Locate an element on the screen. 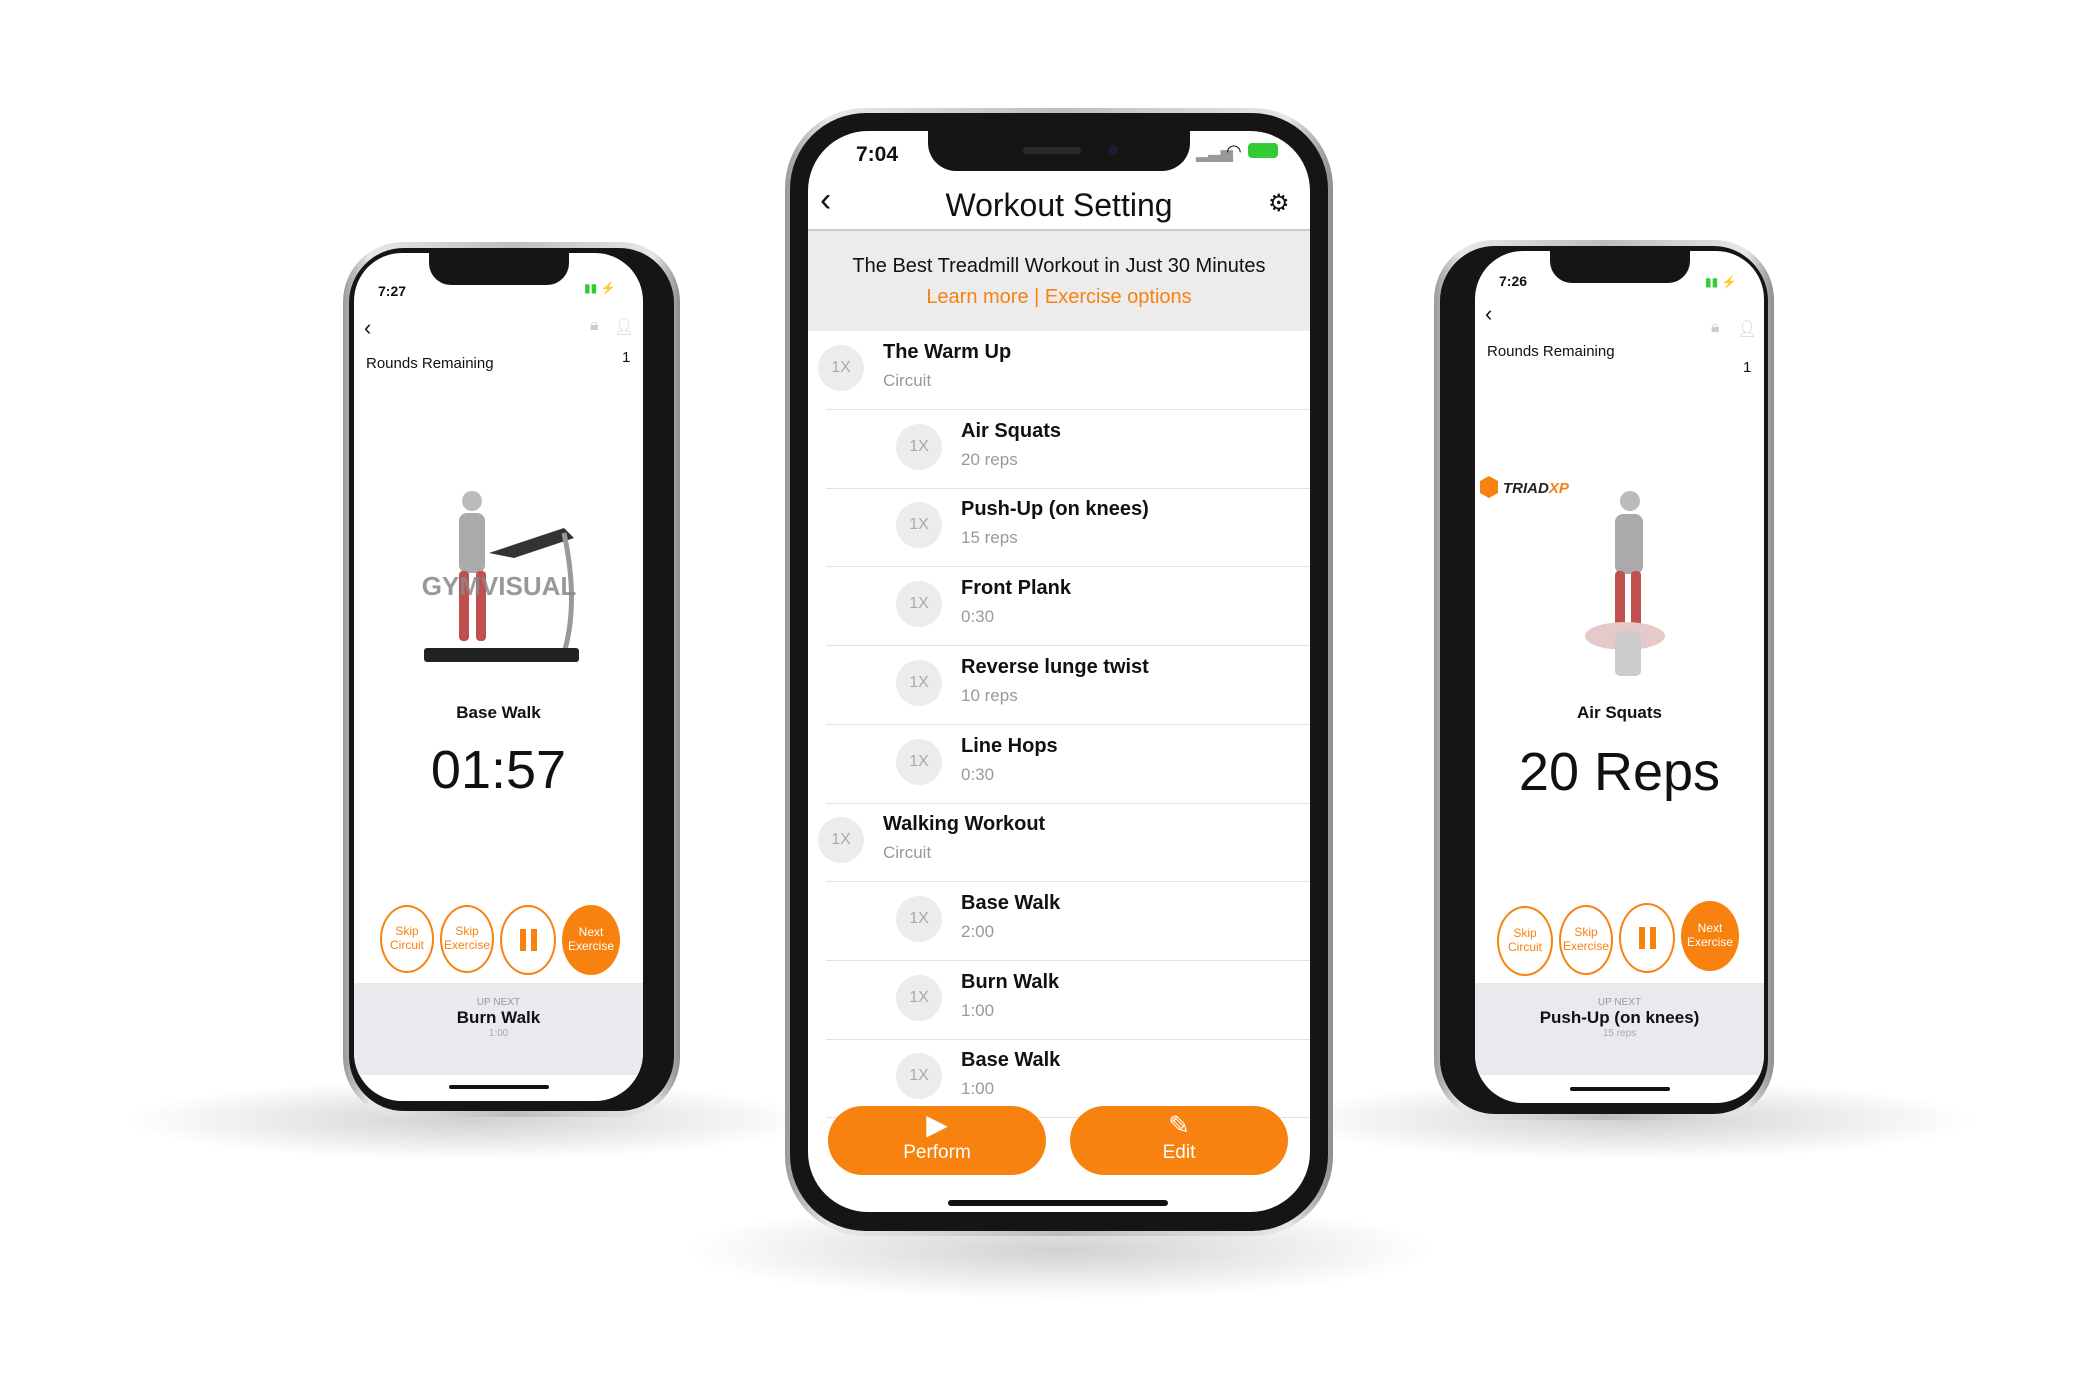 This screenshot has height=1400, width=2100. row-subtitle: 2:00 is located at coordinates (978, 931).